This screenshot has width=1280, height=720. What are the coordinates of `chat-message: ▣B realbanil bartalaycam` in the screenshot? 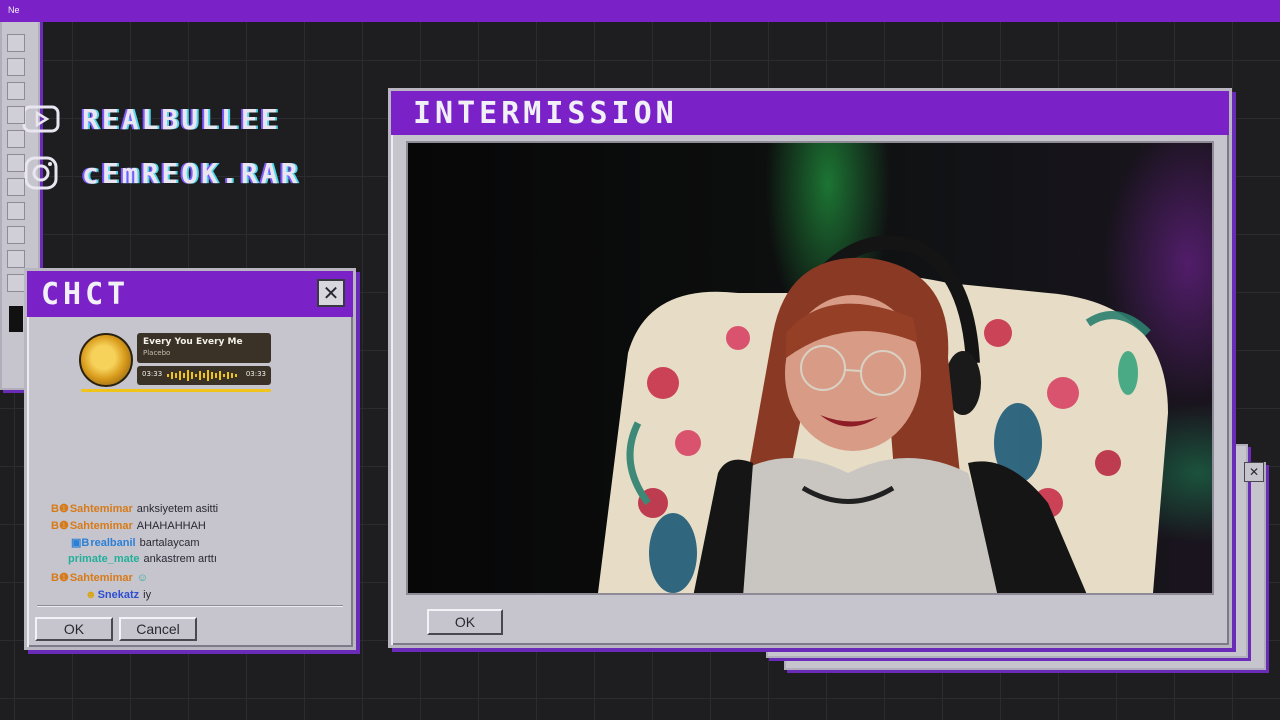 It's located at (135, 543).